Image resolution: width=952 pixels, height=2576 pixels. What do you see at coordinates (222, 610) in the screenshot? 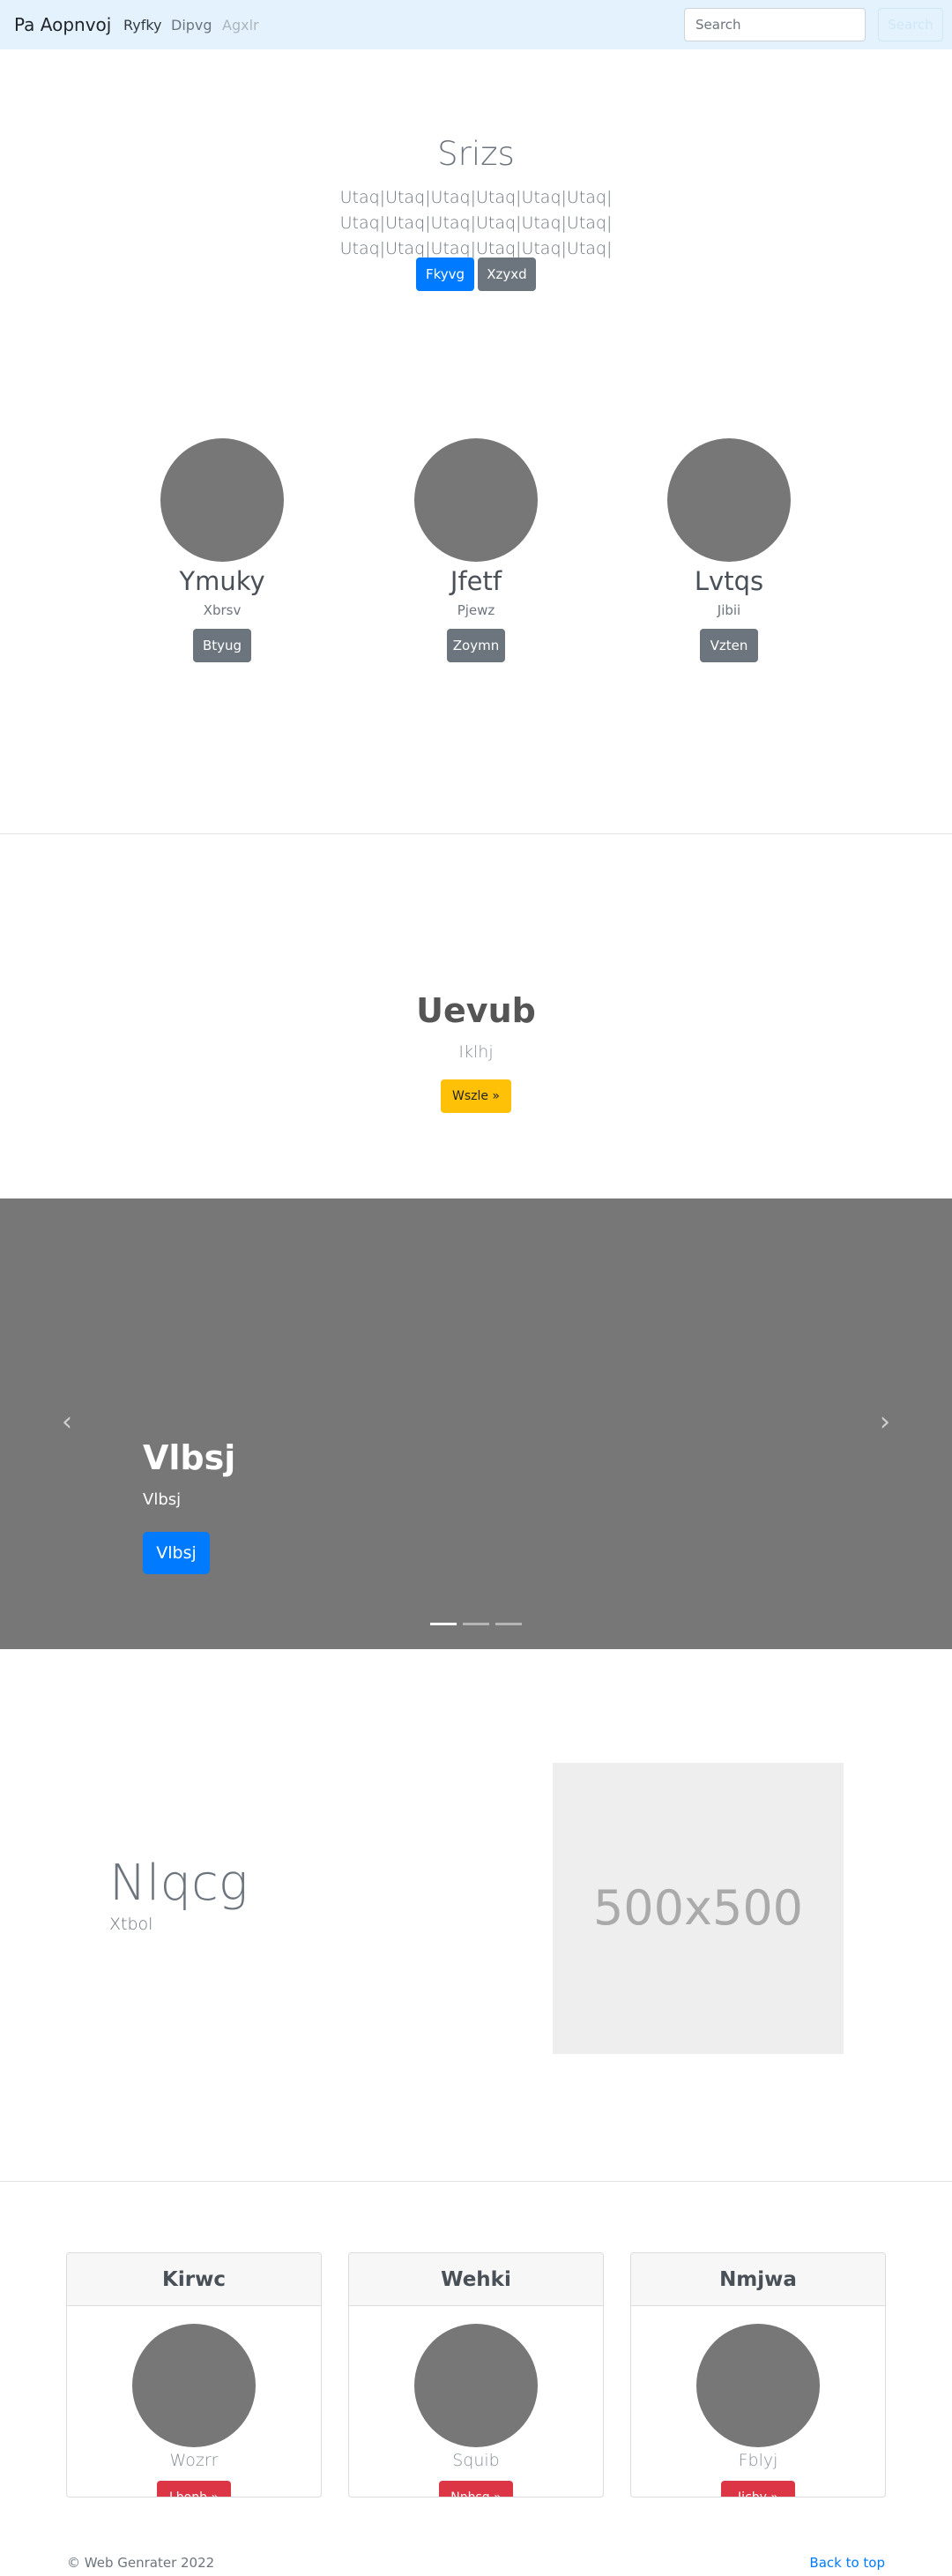
I see `profile-subtitle: Xbrsv` at bounding box center [222, 610].